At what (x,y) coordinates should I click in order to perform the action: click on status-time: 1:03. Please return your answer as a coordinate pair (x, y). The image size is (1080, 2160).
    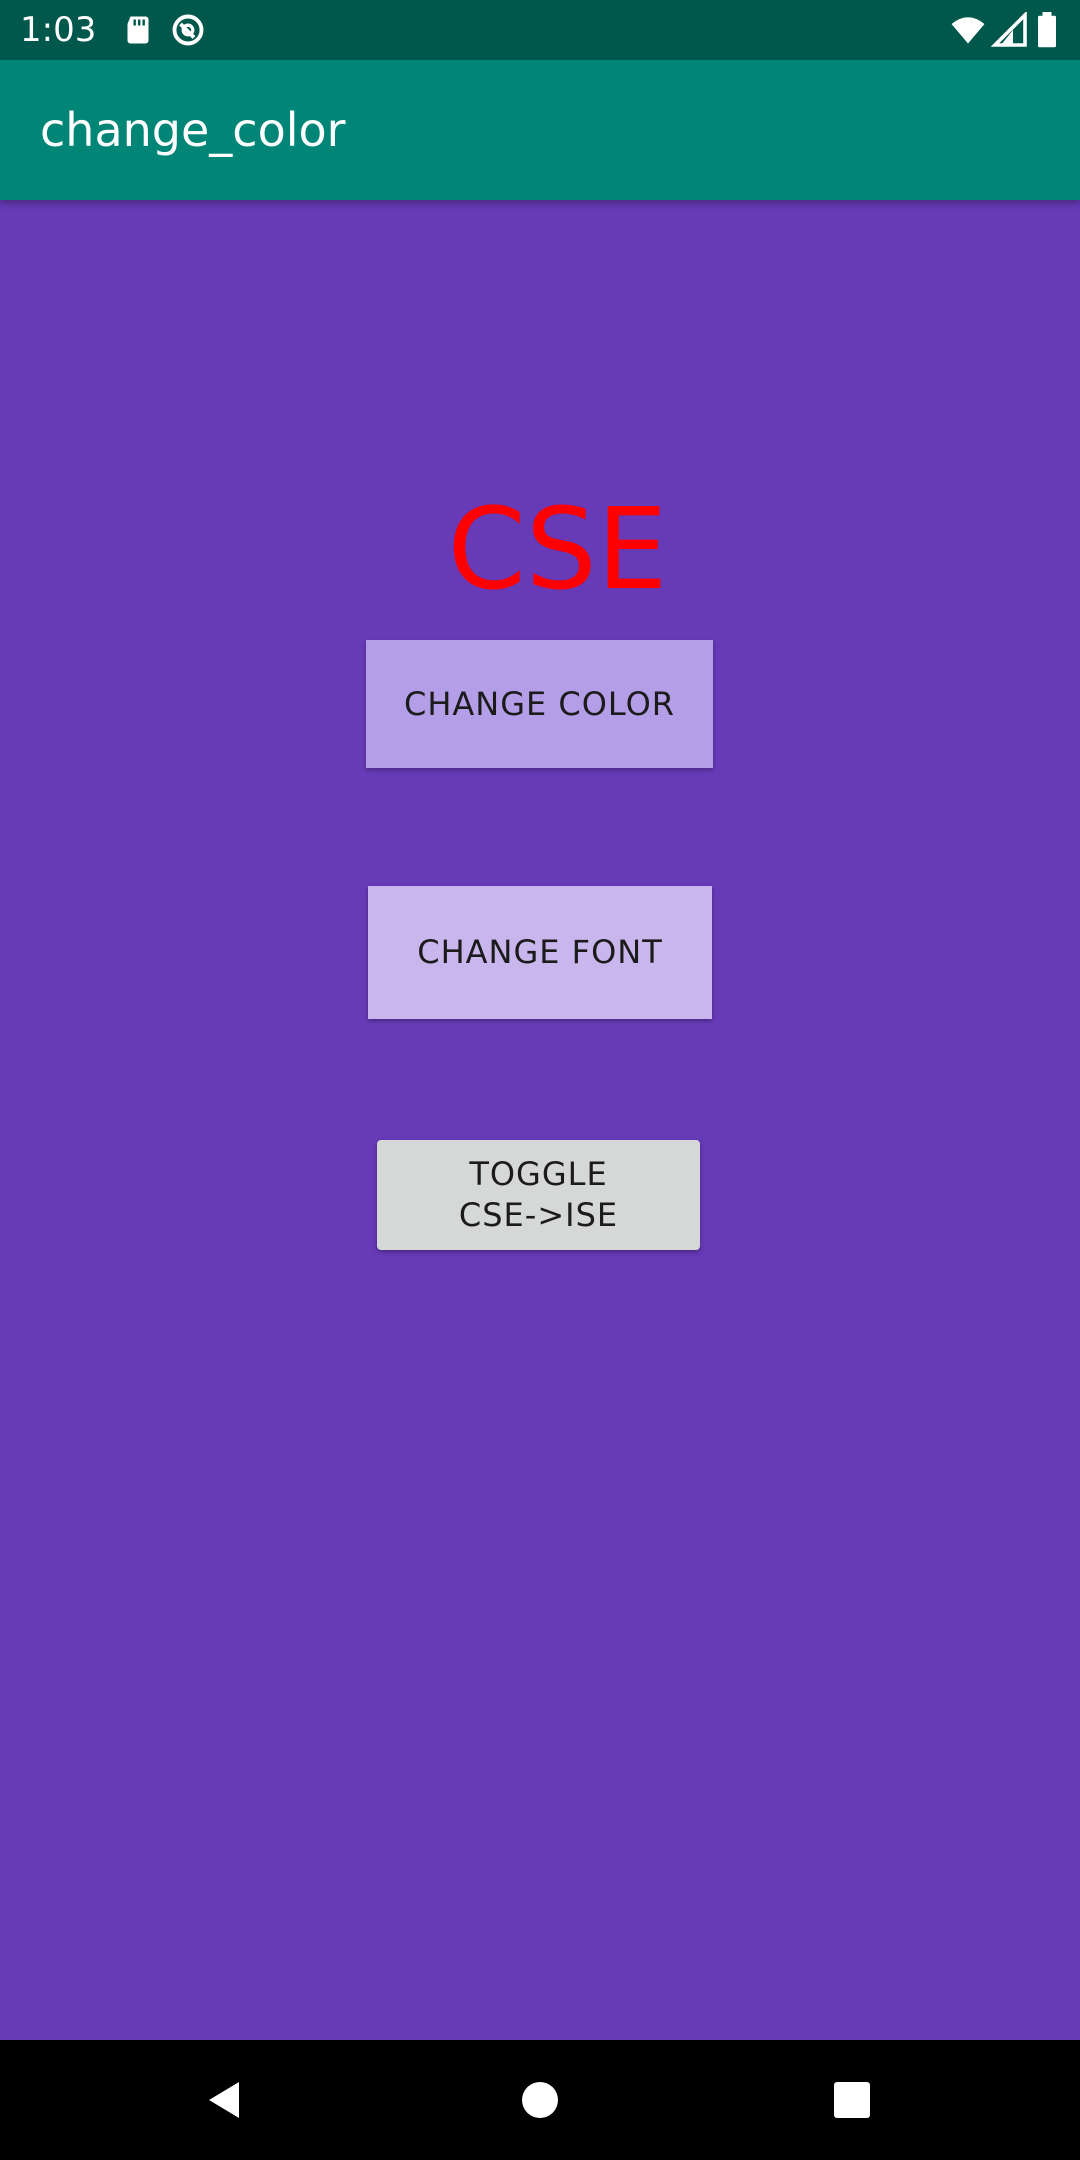
    Looking at the image, I should click on (58, 30).